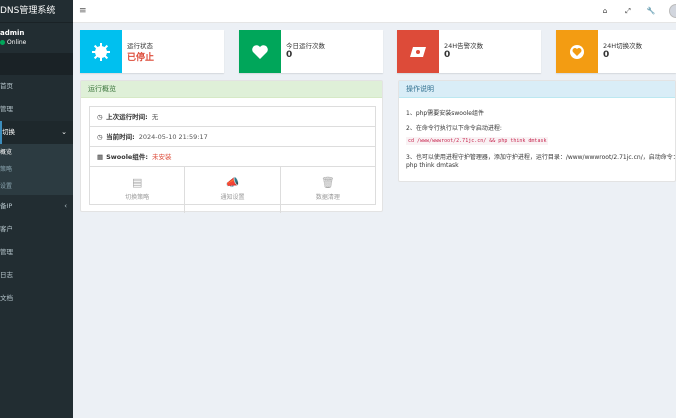  Describe the element at coordinates (628, 11) in the screenshot. I see `expand-icon: ⤢` at that location.